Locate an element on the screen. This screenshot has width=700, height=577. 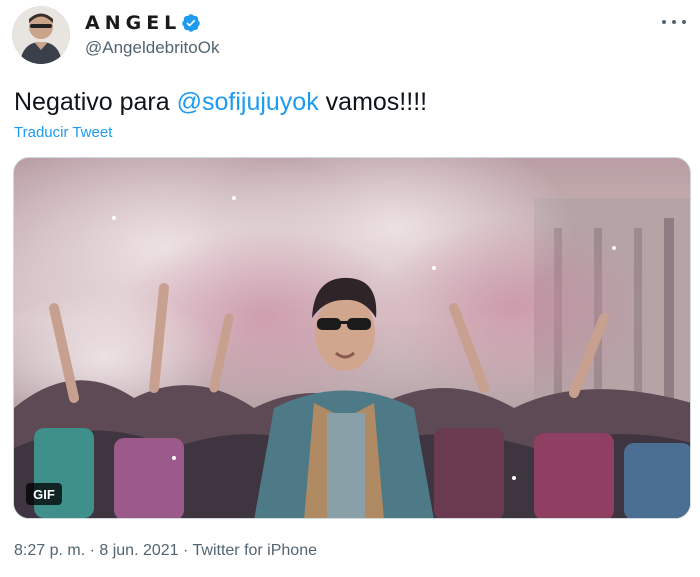
gif-badge: GIF is located at coordinates (44, 494).